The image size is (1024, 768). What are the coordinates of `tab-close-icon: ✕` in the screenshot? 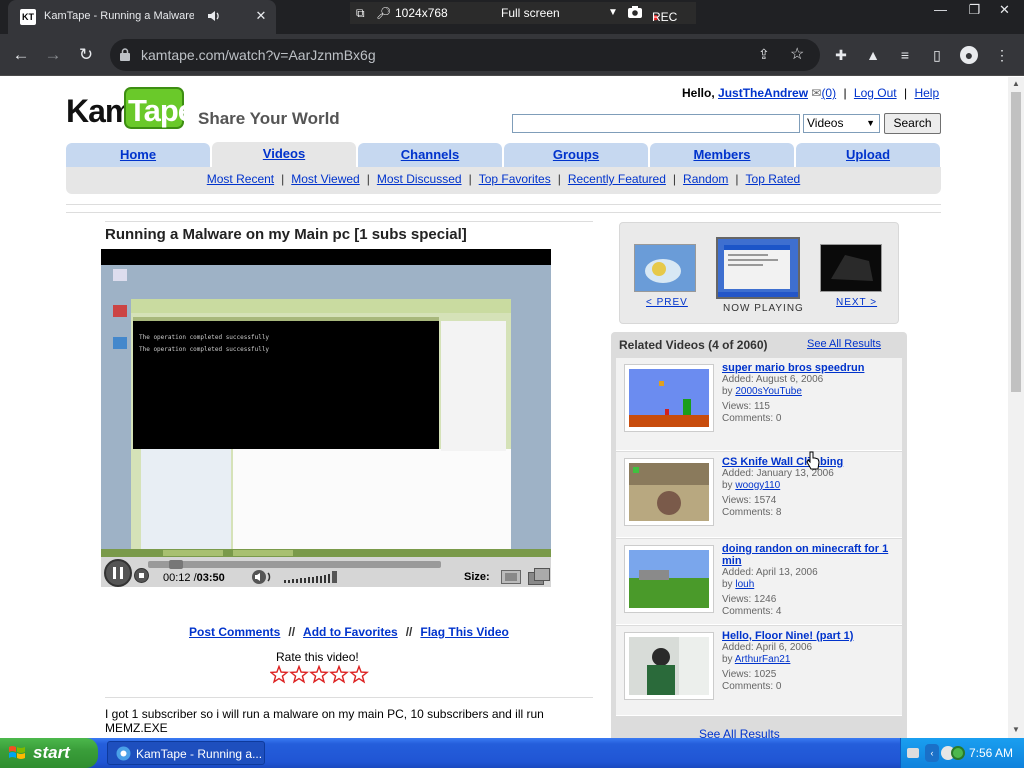 It's located at (261, 16).